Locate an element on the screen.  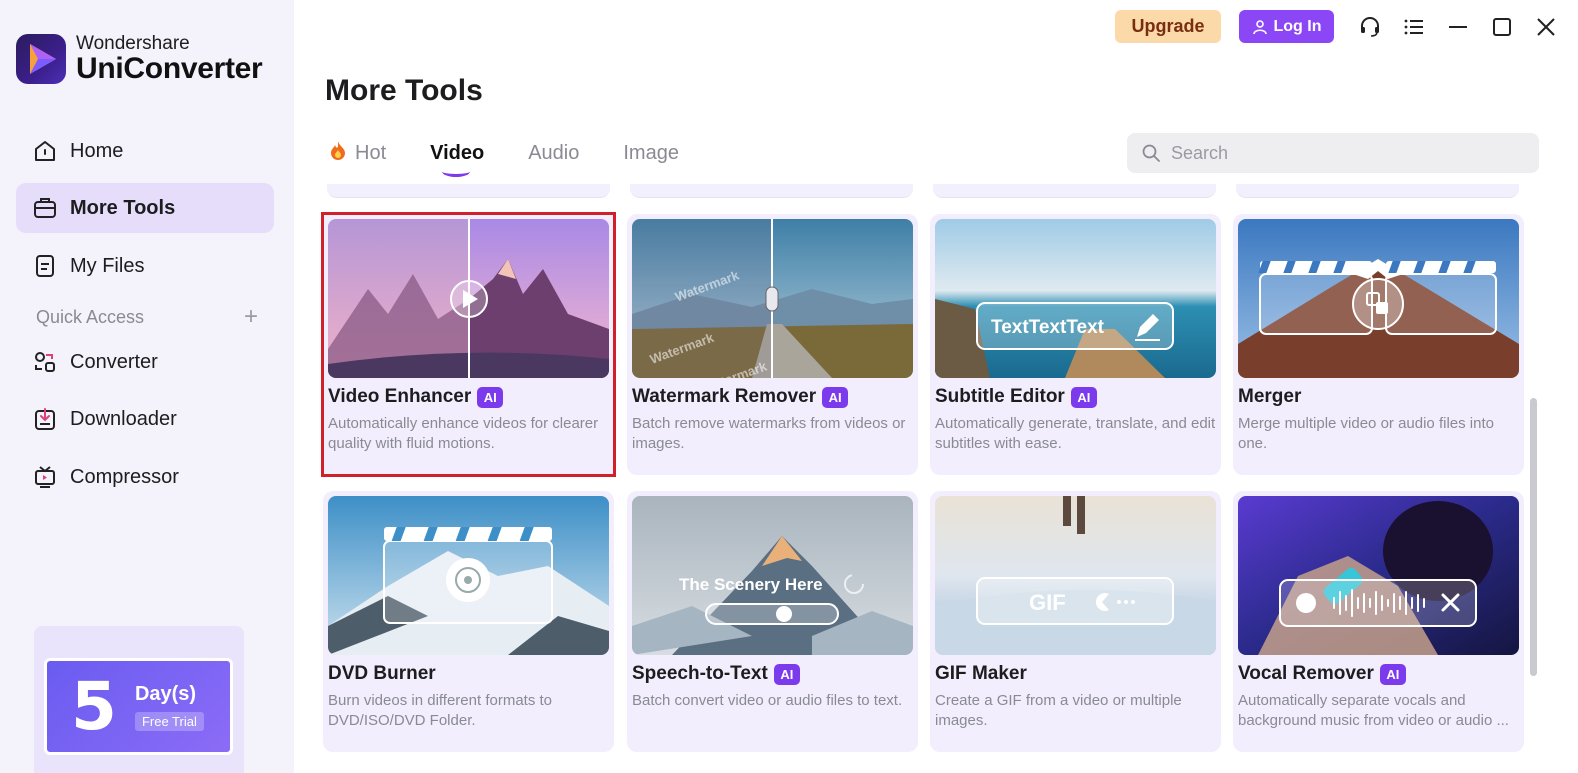
search-input is located at coordinates (1341, 153).